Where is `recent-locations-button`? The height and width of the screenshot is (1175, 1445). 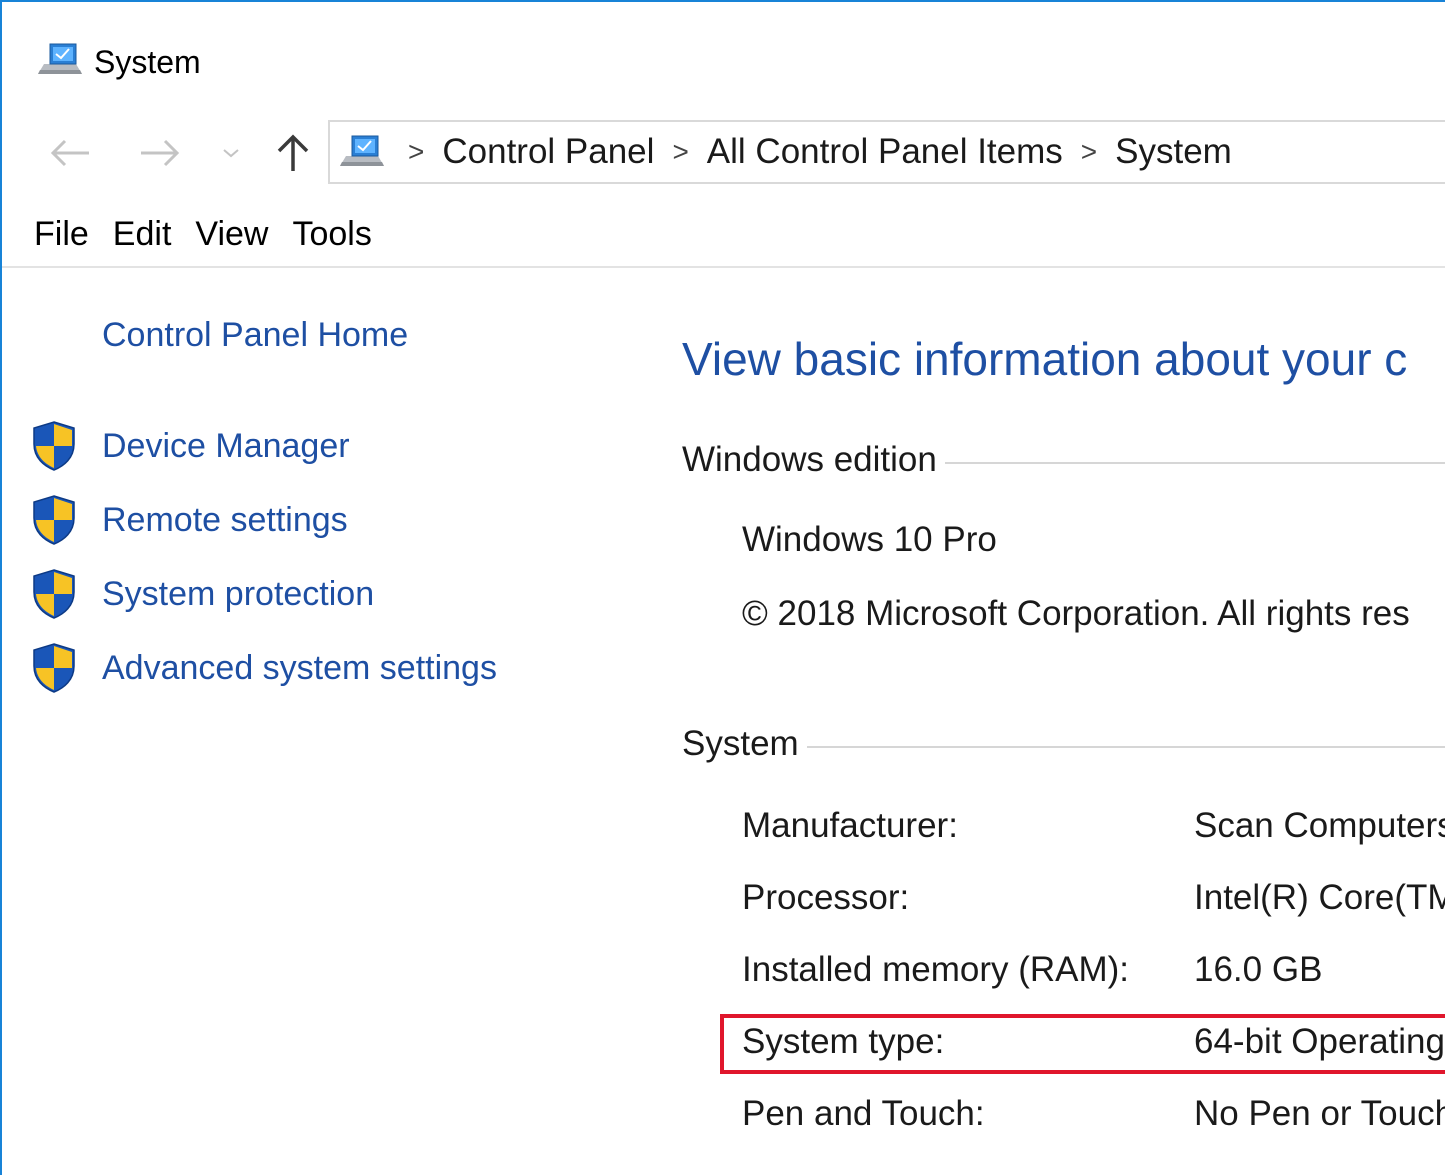
recent-locations-button is located at coordinates (231, 153).